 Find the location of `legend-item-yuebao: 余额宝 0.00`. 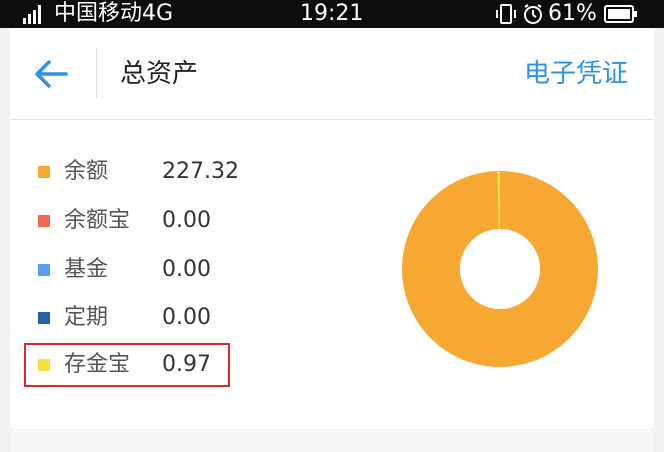

legend-item-yuebao: 余额宝 0.00 is located at coordinates (160, 221).